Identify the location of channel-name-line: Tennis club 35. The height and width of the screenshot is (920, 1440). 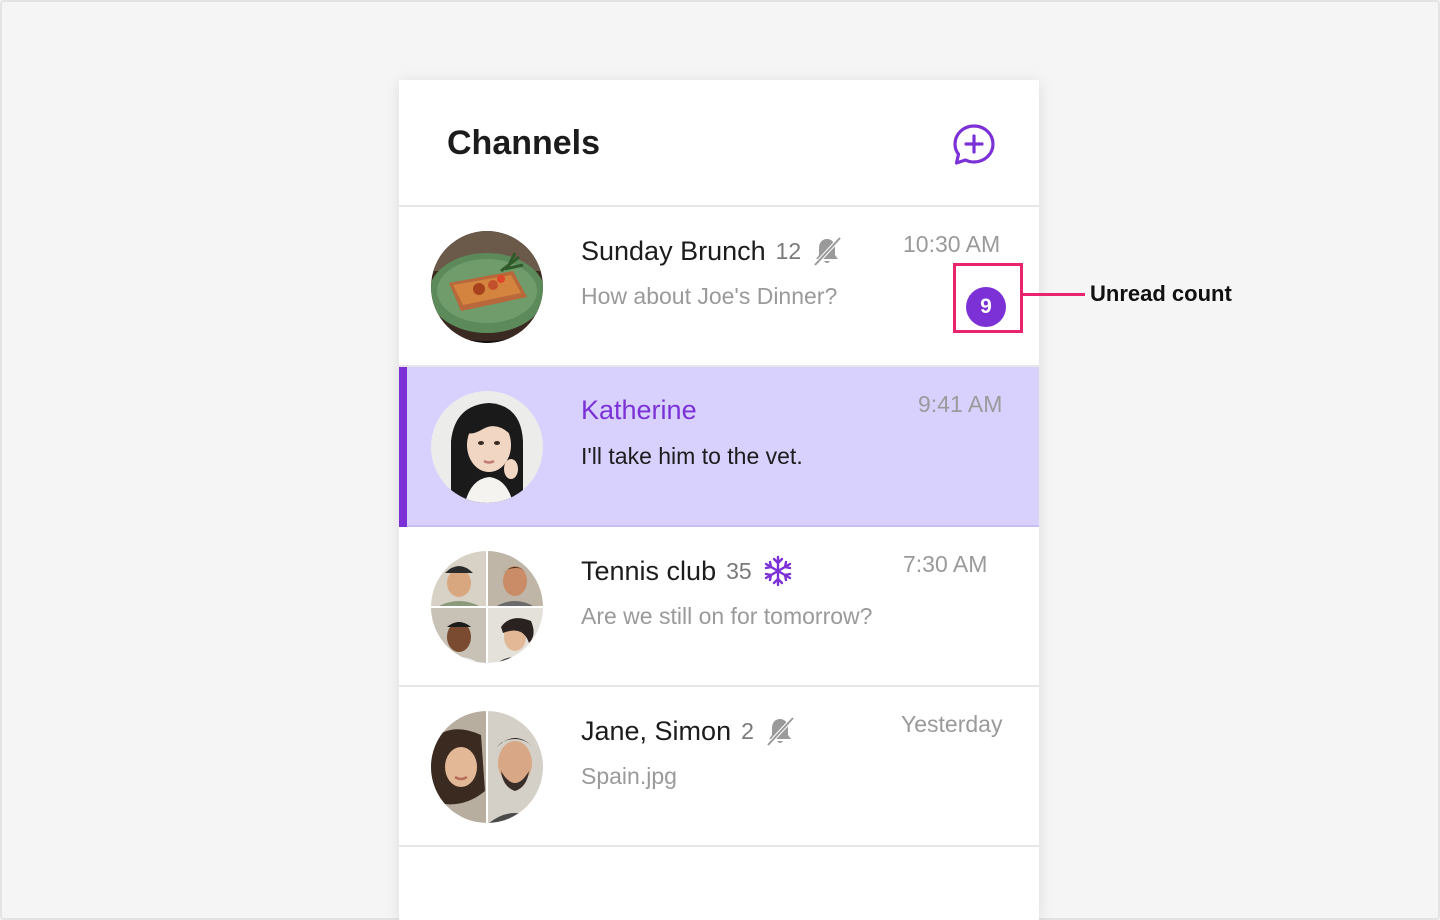
(687, 571).